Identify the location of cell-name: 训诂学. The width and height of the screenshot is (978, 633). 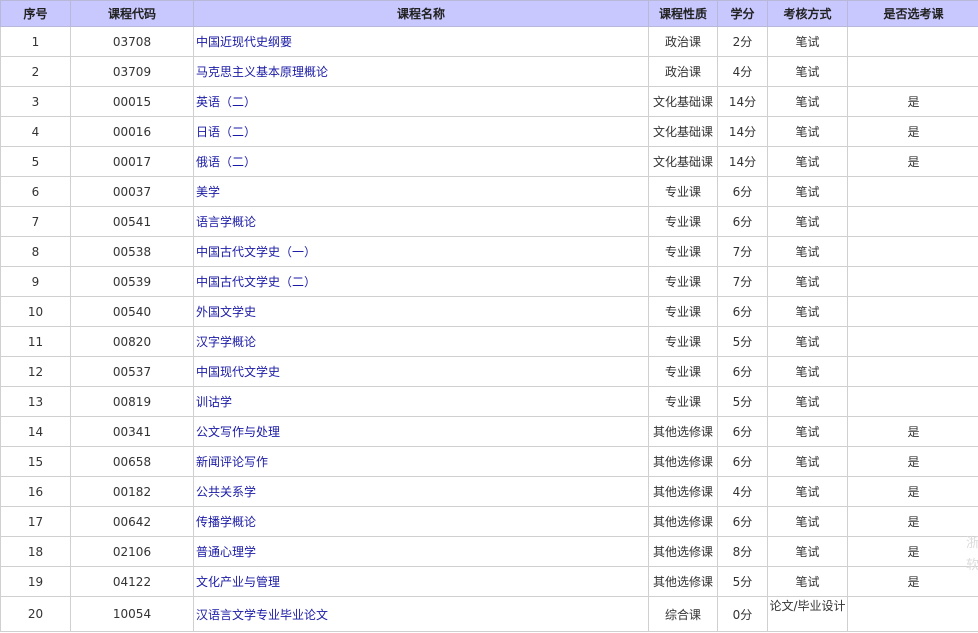
(421, 401).